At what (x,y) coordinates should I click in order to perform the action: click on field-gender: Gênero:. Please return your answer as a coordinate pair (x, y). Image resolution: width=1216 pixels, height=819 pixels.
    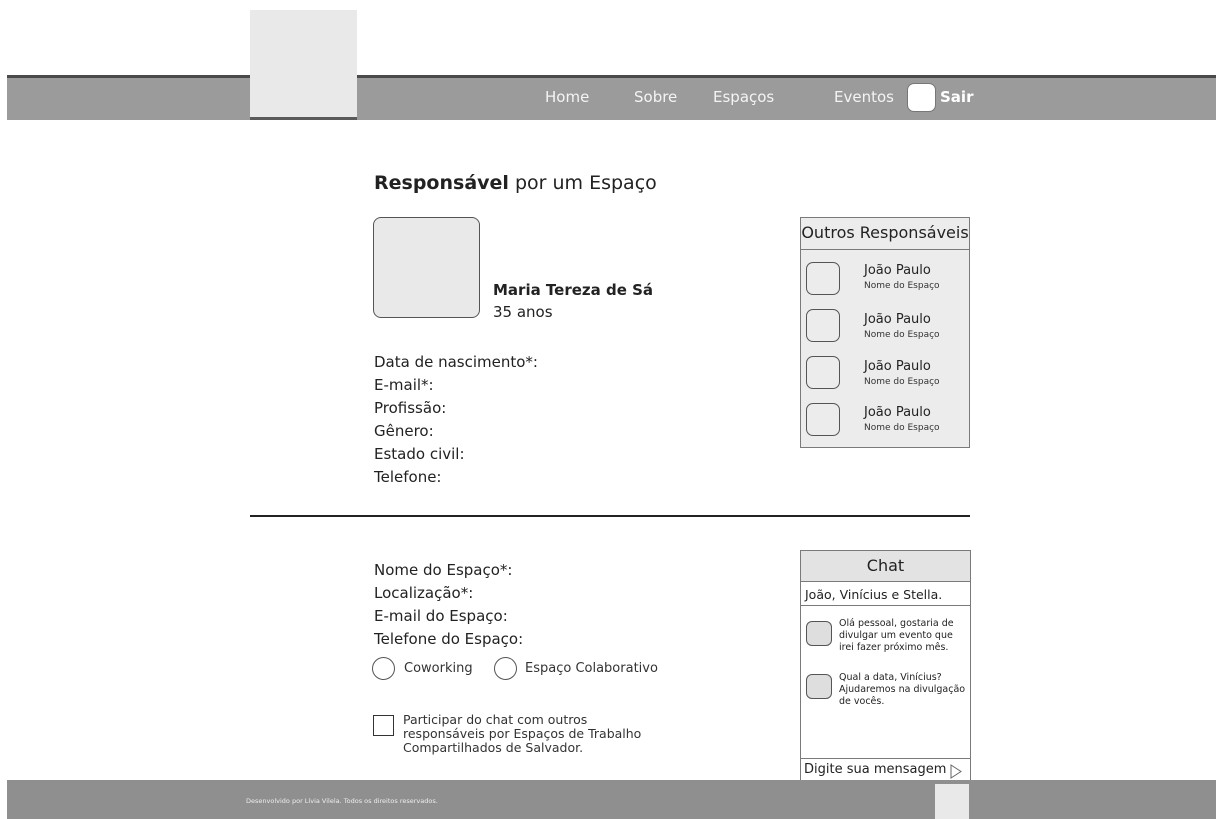
    Looking at the image, I should click on (404, 431).